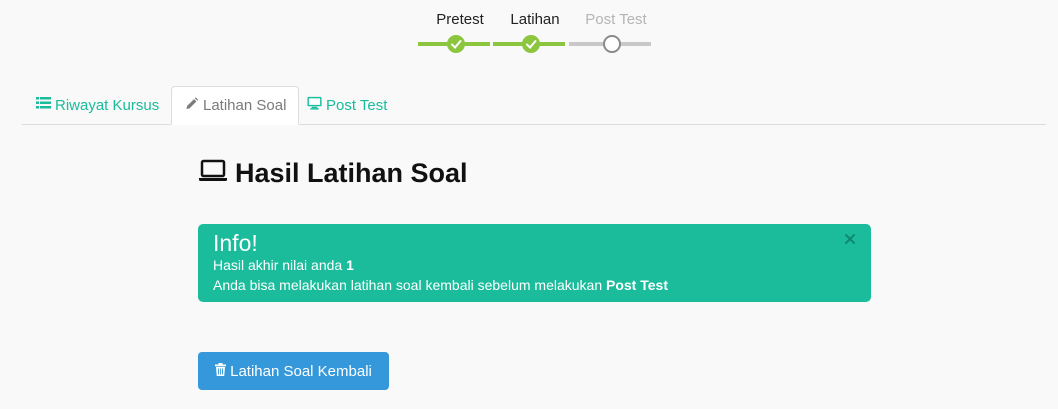 The height and width of the screenshot is (409, 1058). I want to click on alert-score-line: Hasil akhir nilai anda 1, so click(534, 265).